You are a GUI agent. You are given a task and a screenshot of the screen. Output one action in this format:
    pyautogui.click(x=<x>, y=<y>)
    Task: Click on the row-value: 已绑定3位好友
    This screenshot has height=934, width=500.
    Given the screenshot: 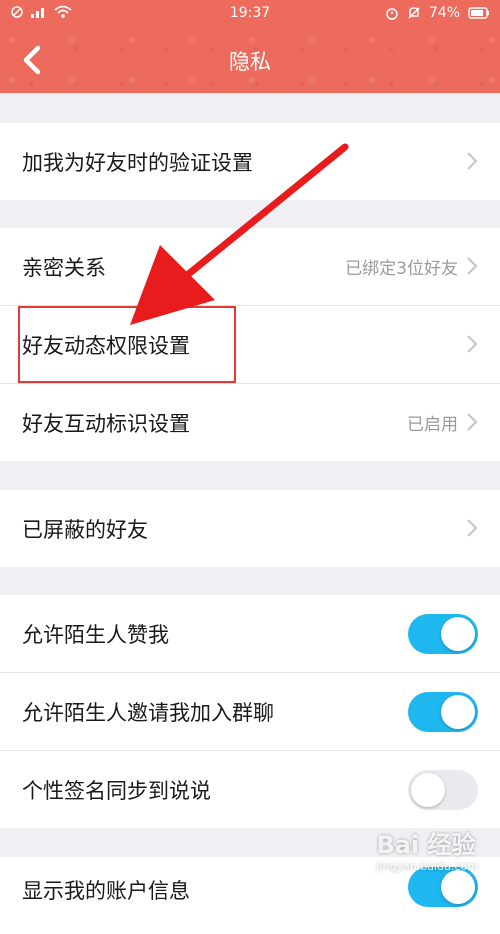 What is the action you would take?
    pyautogui.click(x=401, y=269)
    